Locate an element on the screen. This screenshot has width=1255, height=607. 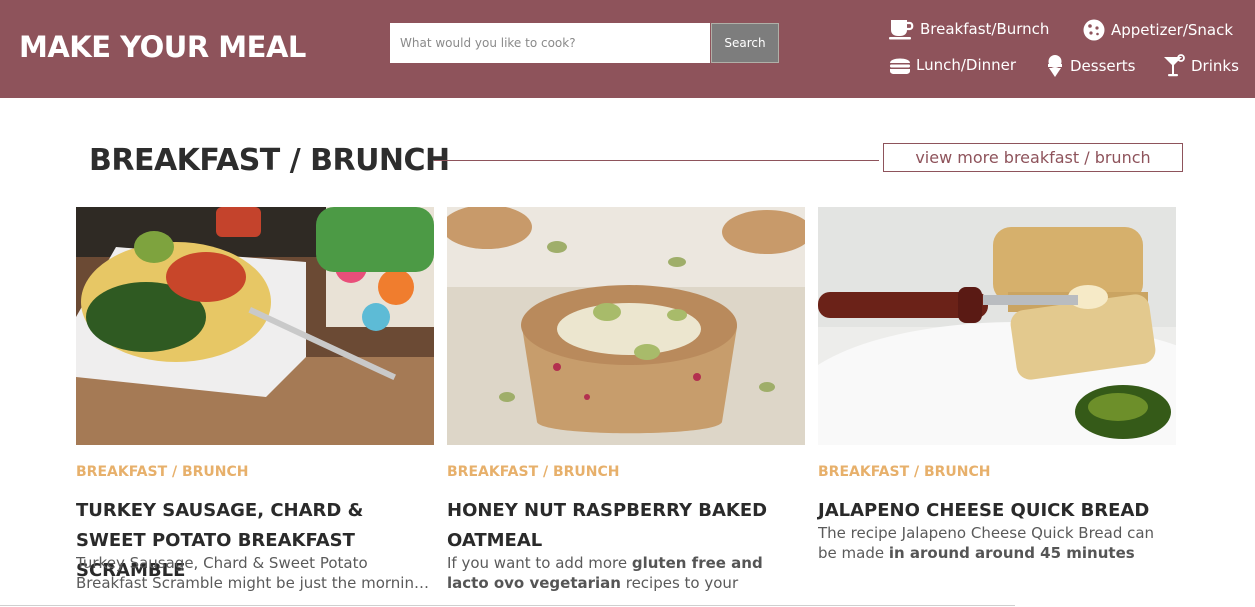
site-logo: MAKE YOUR MEAL is located at coordinates (162, 47).